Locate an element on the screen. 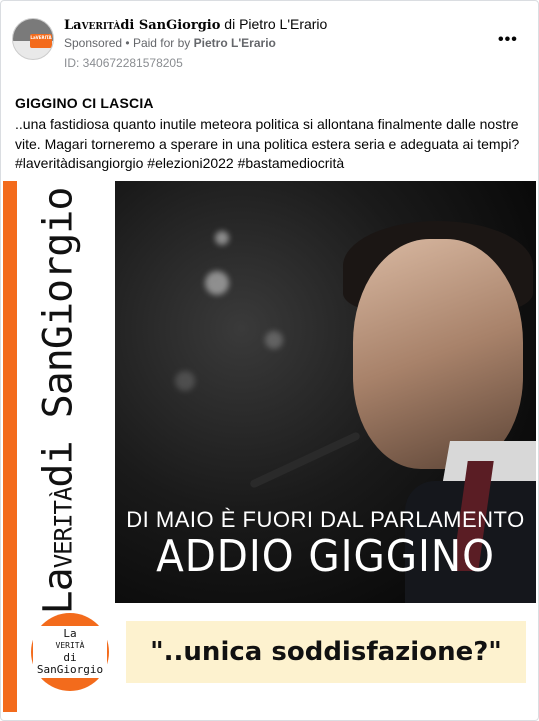 Image resolution: width=539 pixels, height=721 pixels. sponsored-line: Sponsored • Paid for by Pietro L'Erario is located at coordinates (170, 43).